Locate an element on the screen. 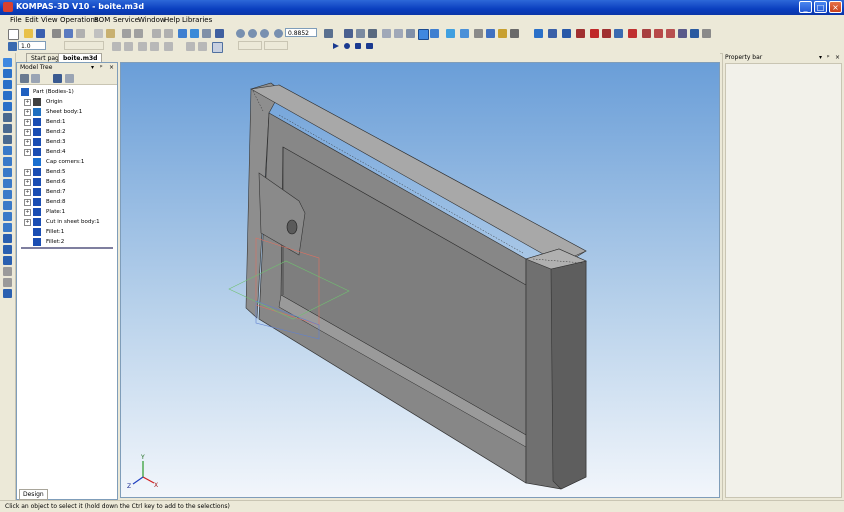  pin-icon: ᵖ is located at coordinates (828, 57).